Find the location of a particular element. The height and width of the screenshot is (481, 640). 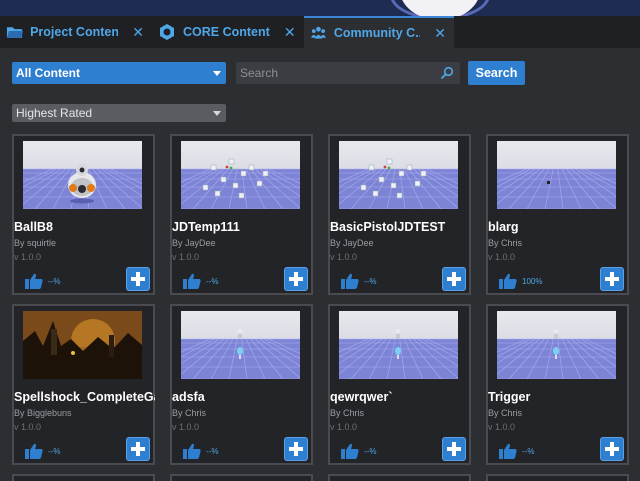

asset-card: qewrqwer` By Chris v 1.0.0 --% is located at coordinates (399, 384).